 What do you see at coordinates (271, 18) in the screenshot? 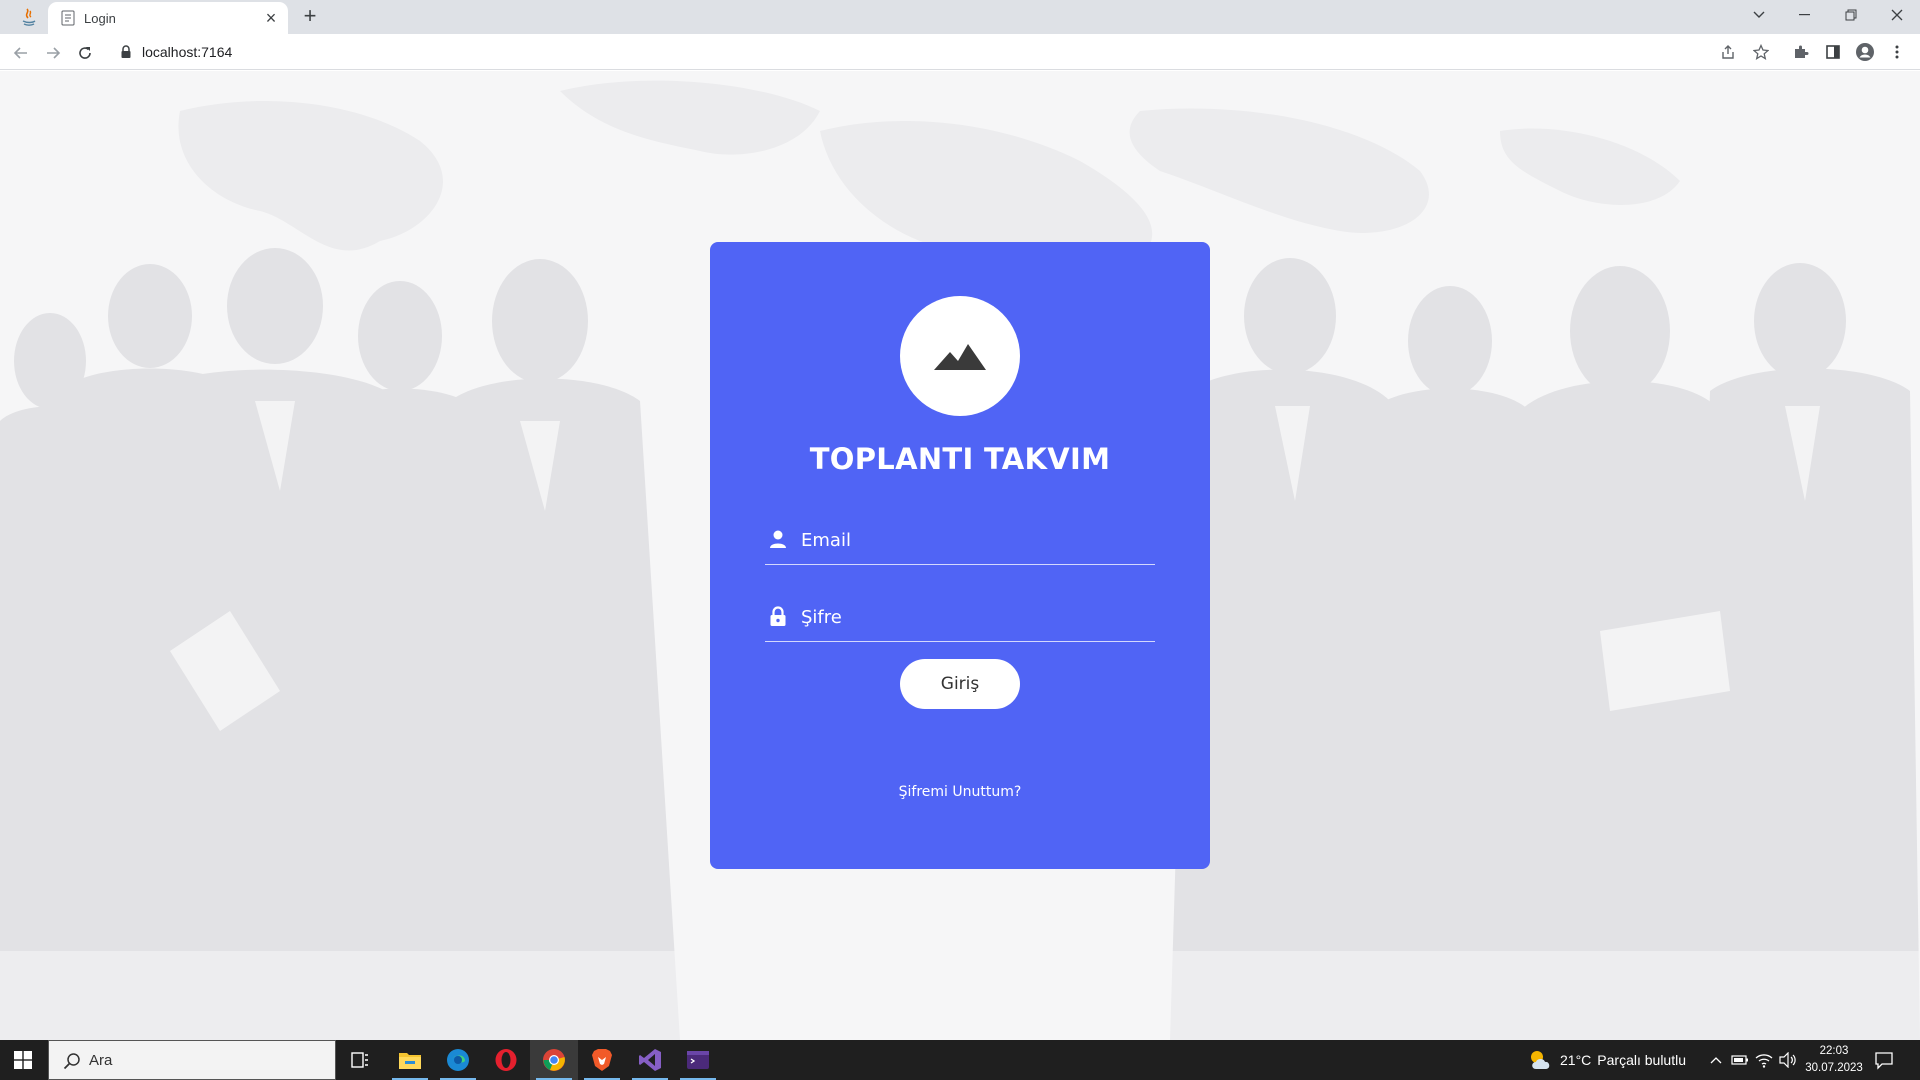
I see `close-tab-icon: ×` at bounding box center [271, 18].